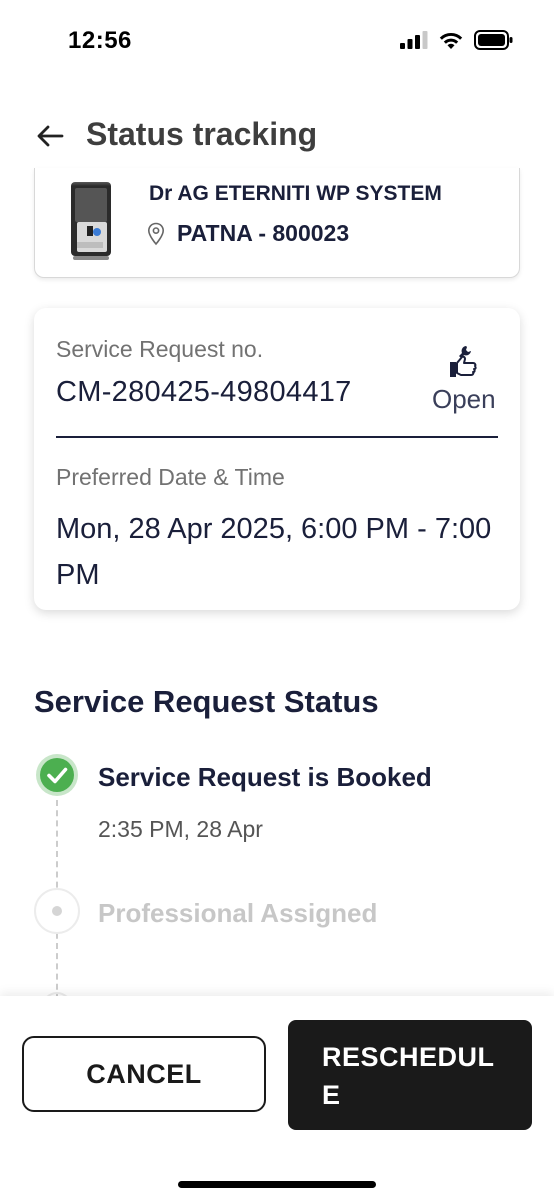 The height and width of the screenshot is (1200, 554). Describe the element at coordinates (238, 913) in the screenshot. I see `timeline-step-assigned: Professional Assigned` at that location.